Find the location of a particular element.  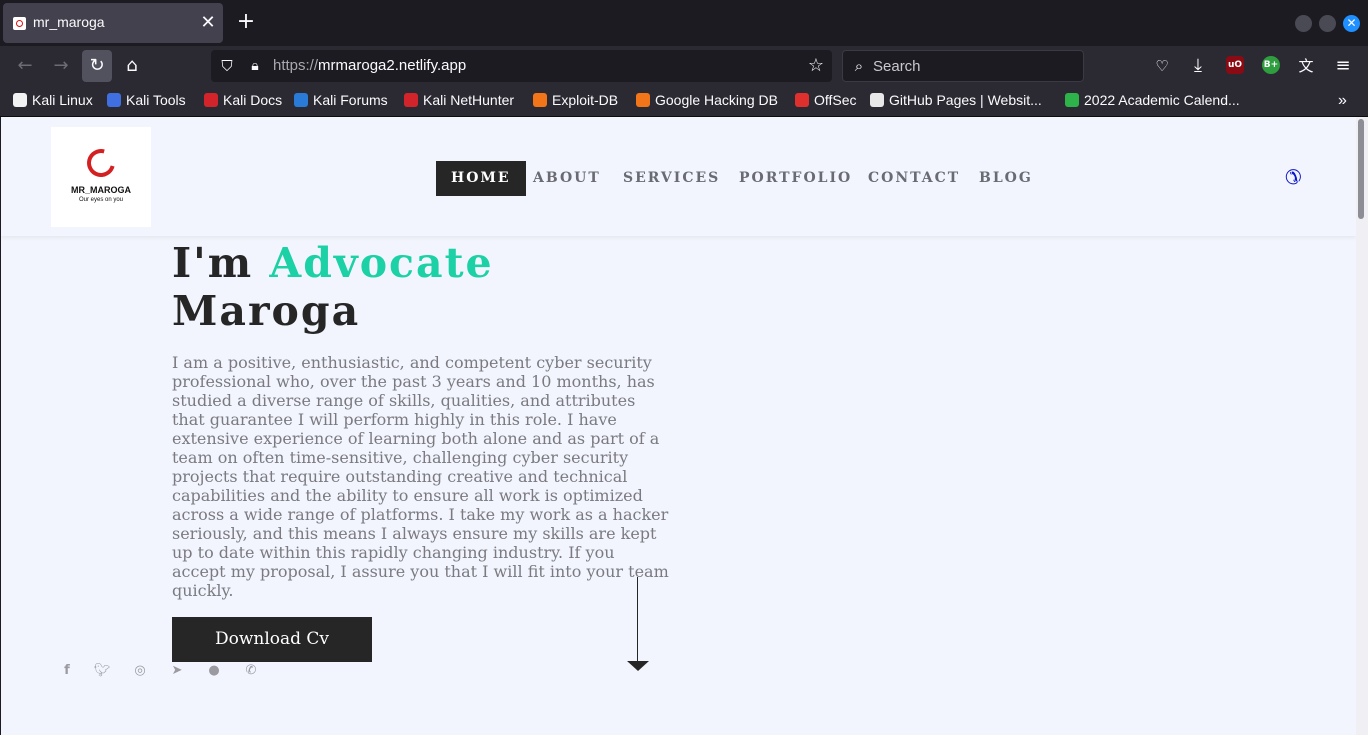

telegram-icon: ➤ is located at coordinates (177, 671).